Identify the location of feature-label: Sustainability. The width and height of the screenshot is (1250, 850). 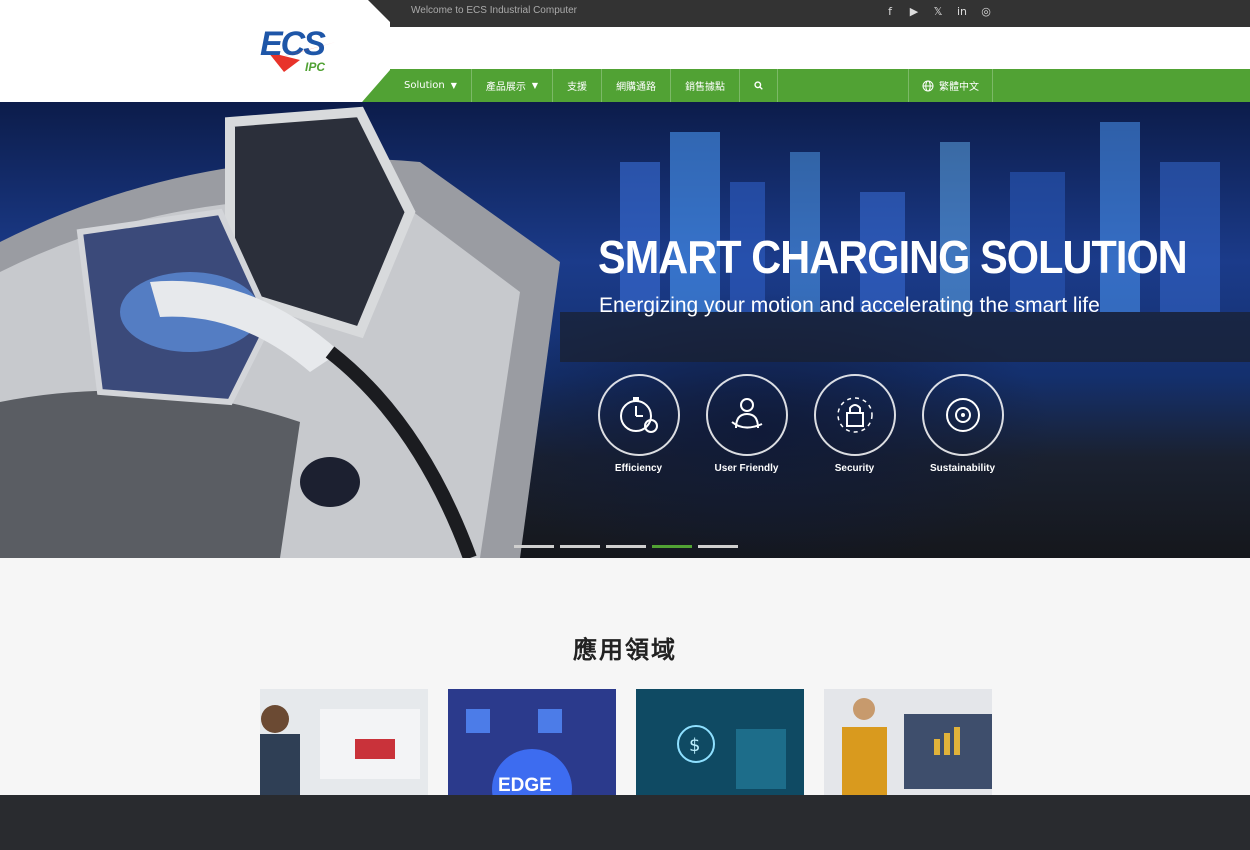
(962, 468).